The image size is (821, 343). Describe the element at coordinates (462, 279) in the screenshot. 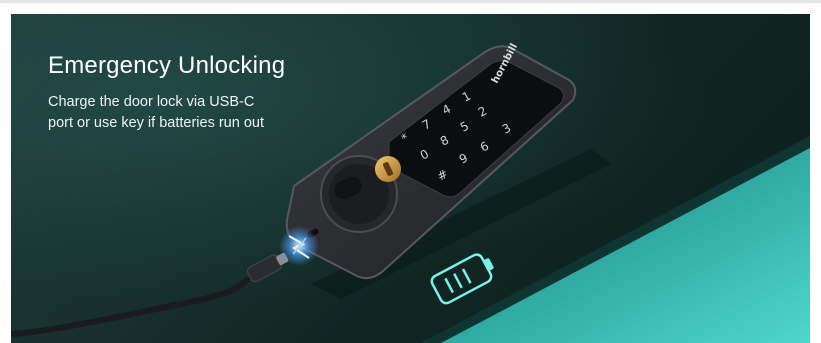

I see `battery-icon` at that location.